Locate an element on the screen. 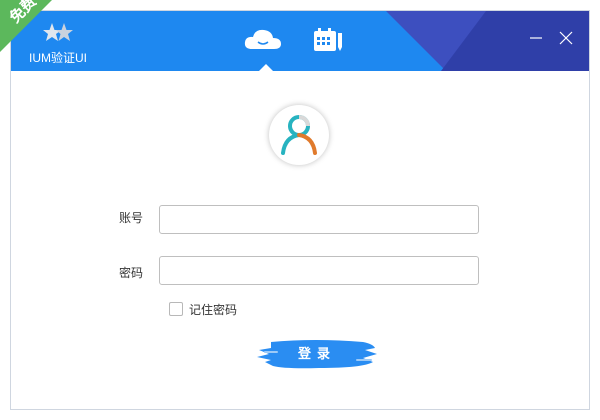 Image resolution: width=600 pixels, height=420 pixels. active-tab-indicator is located at coordinates (266, 67).